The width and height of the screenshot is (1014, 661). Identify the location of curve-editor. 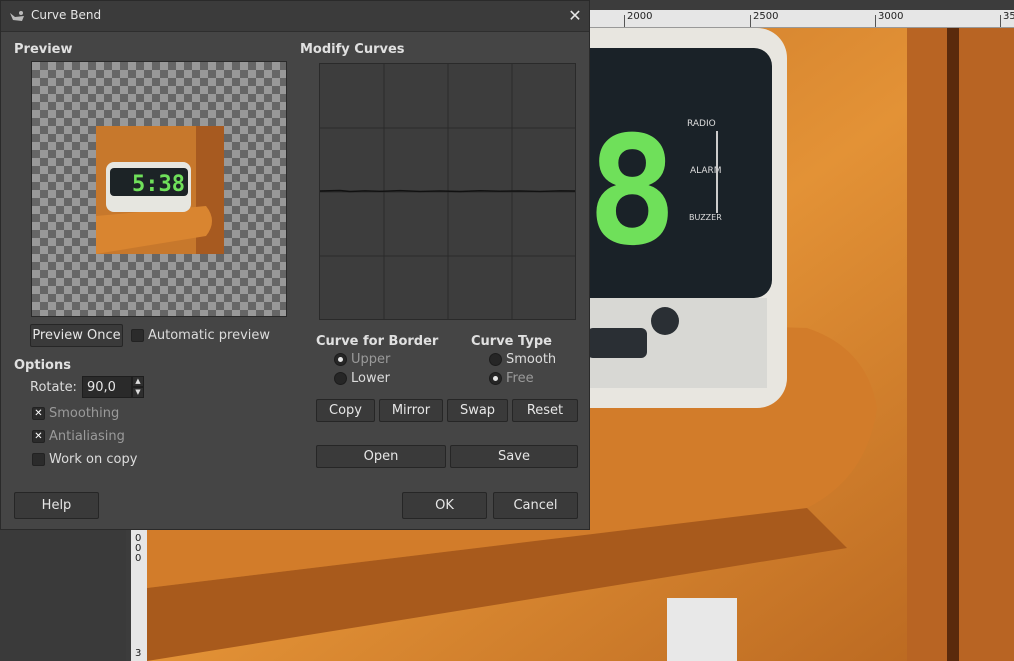
(447, 191).